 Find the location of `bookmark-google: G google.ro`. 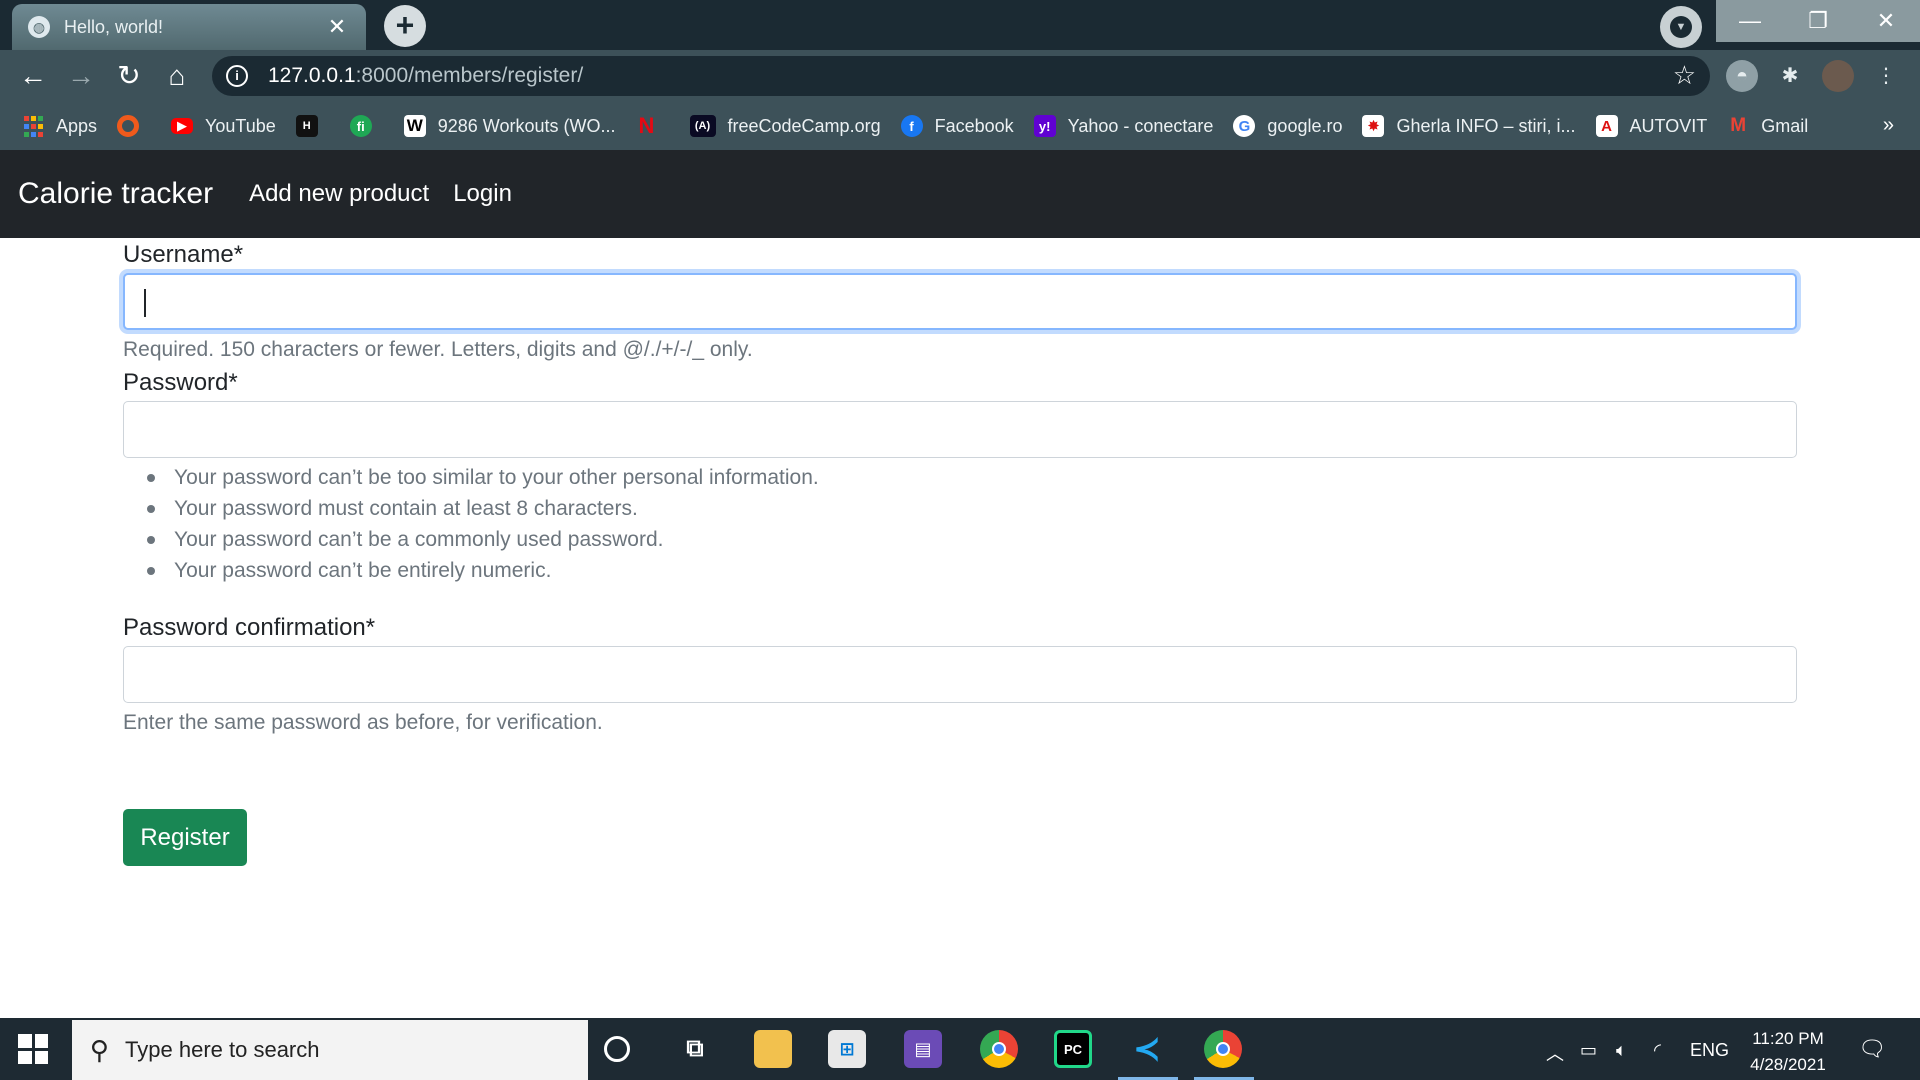

bookmark-google: G google.ro is located at coordinates (1287, 126).